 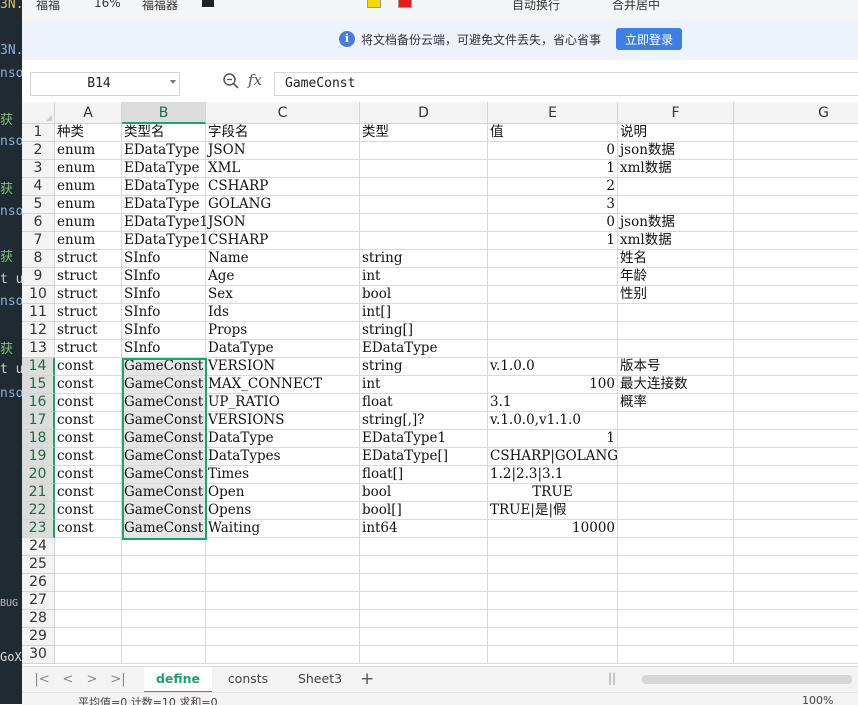 I want to click on cell-g1, so click(x=796, y=133).